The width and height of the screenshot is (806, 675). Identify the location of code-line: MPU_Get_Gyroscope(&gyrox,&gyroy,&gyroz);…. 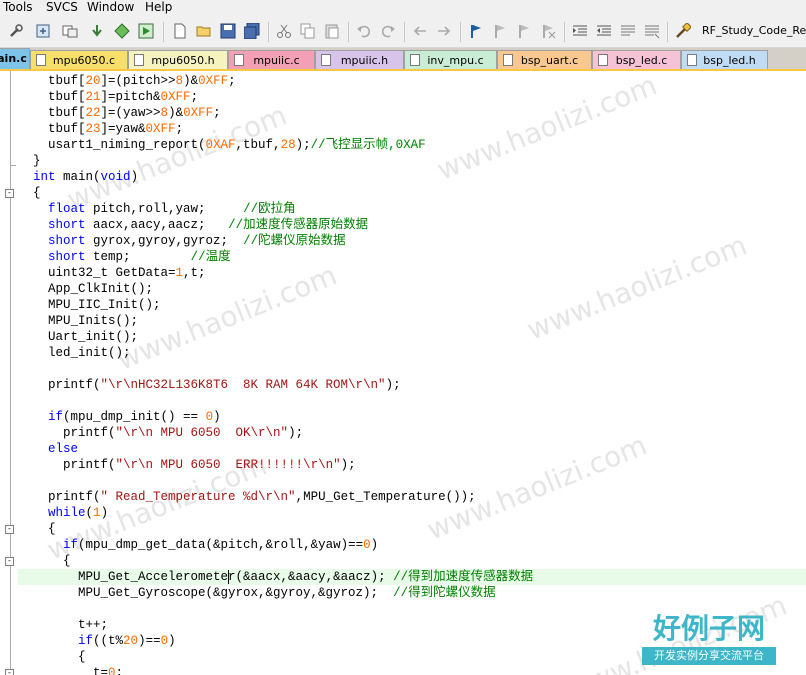
(257, 593).